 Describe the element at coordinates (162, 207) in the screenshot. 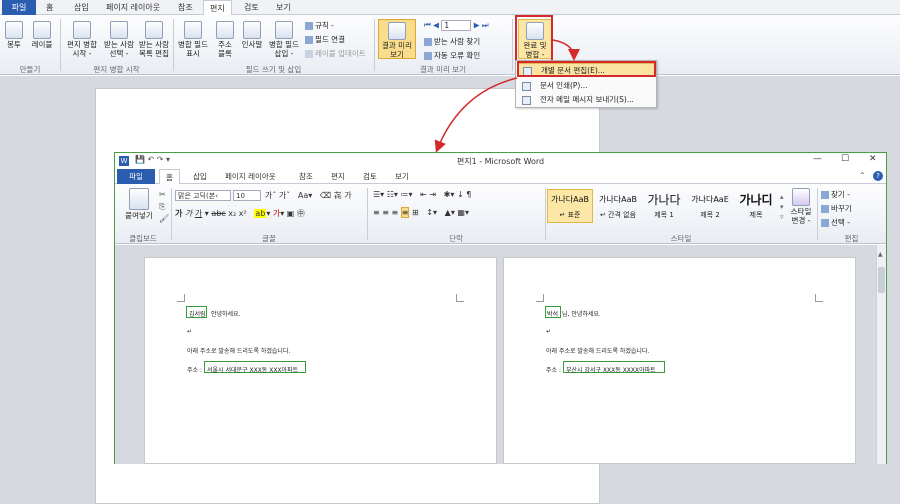

I see `copy-icon: ⎘` at that location.